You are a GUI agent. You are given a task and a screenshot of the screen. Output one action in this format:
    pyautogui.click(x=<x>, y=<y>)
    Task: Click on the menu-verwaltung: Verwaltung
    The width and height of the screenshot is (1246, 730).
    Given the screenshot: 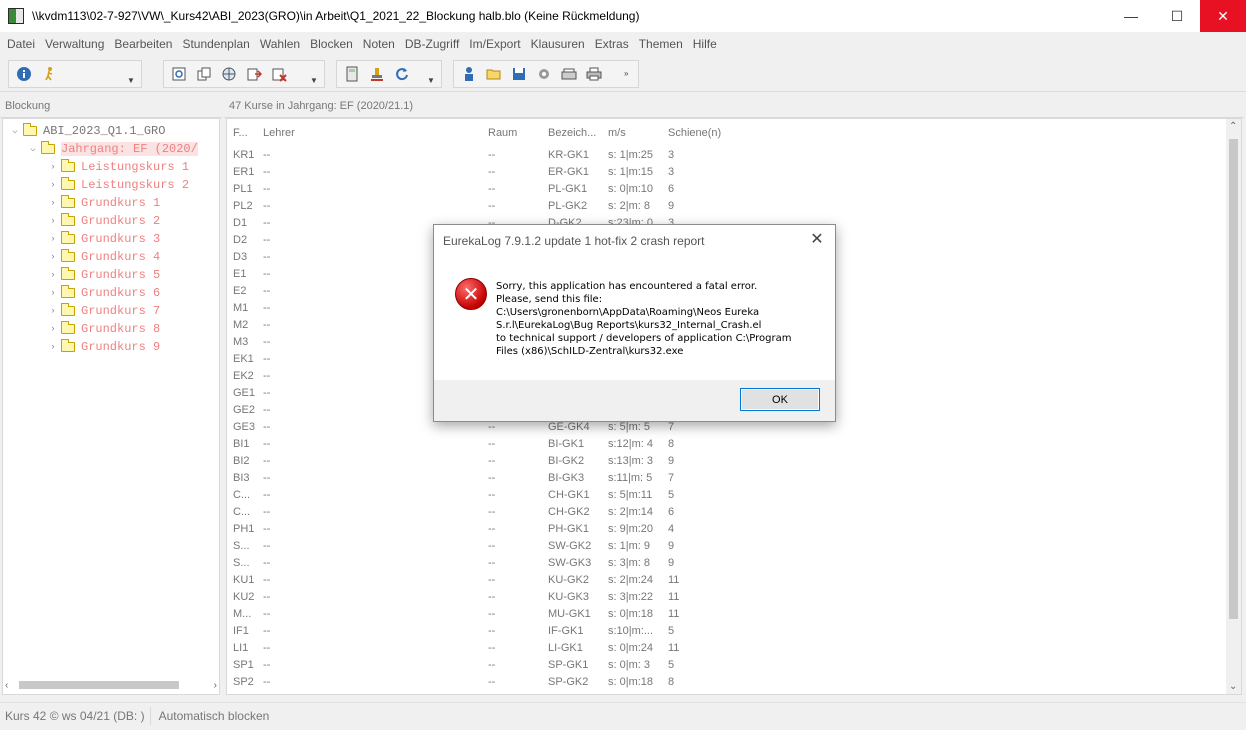 What is the action you would take?
    pyautogui.click(x=74, y=44)
    